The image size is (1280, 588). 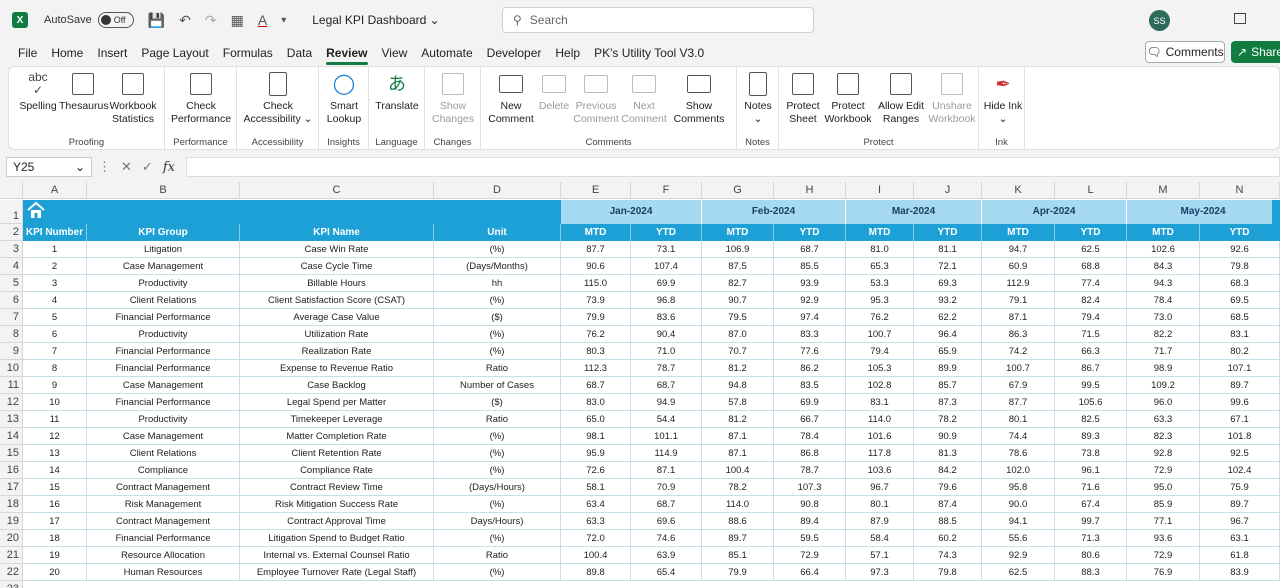 What do you see at coordinates (810, 385) in the screenshot?
I see `ytd-value-cell: 83.5` at bounding box center [810, 385].